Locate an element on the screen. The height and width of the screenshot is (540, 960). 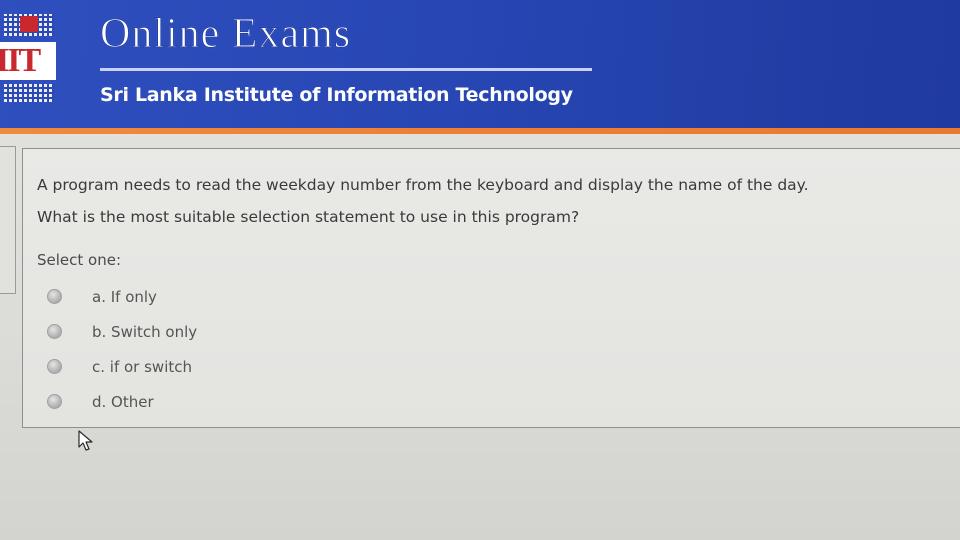
answer-option-label: a. If only is located at coordinates (124, 297).